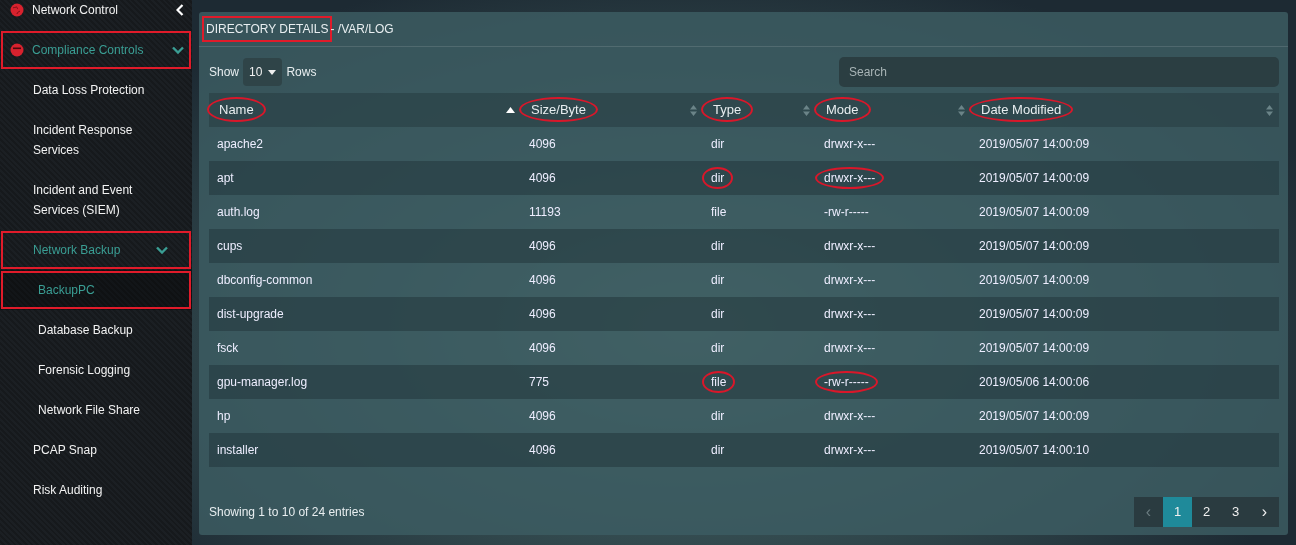 The height and width of the screenshot is (545, 1296). What do you see at coordinates (250, 314) in the screenshot?
I see `table-cell: dist-upgrade` at bounding box center [250, 314].